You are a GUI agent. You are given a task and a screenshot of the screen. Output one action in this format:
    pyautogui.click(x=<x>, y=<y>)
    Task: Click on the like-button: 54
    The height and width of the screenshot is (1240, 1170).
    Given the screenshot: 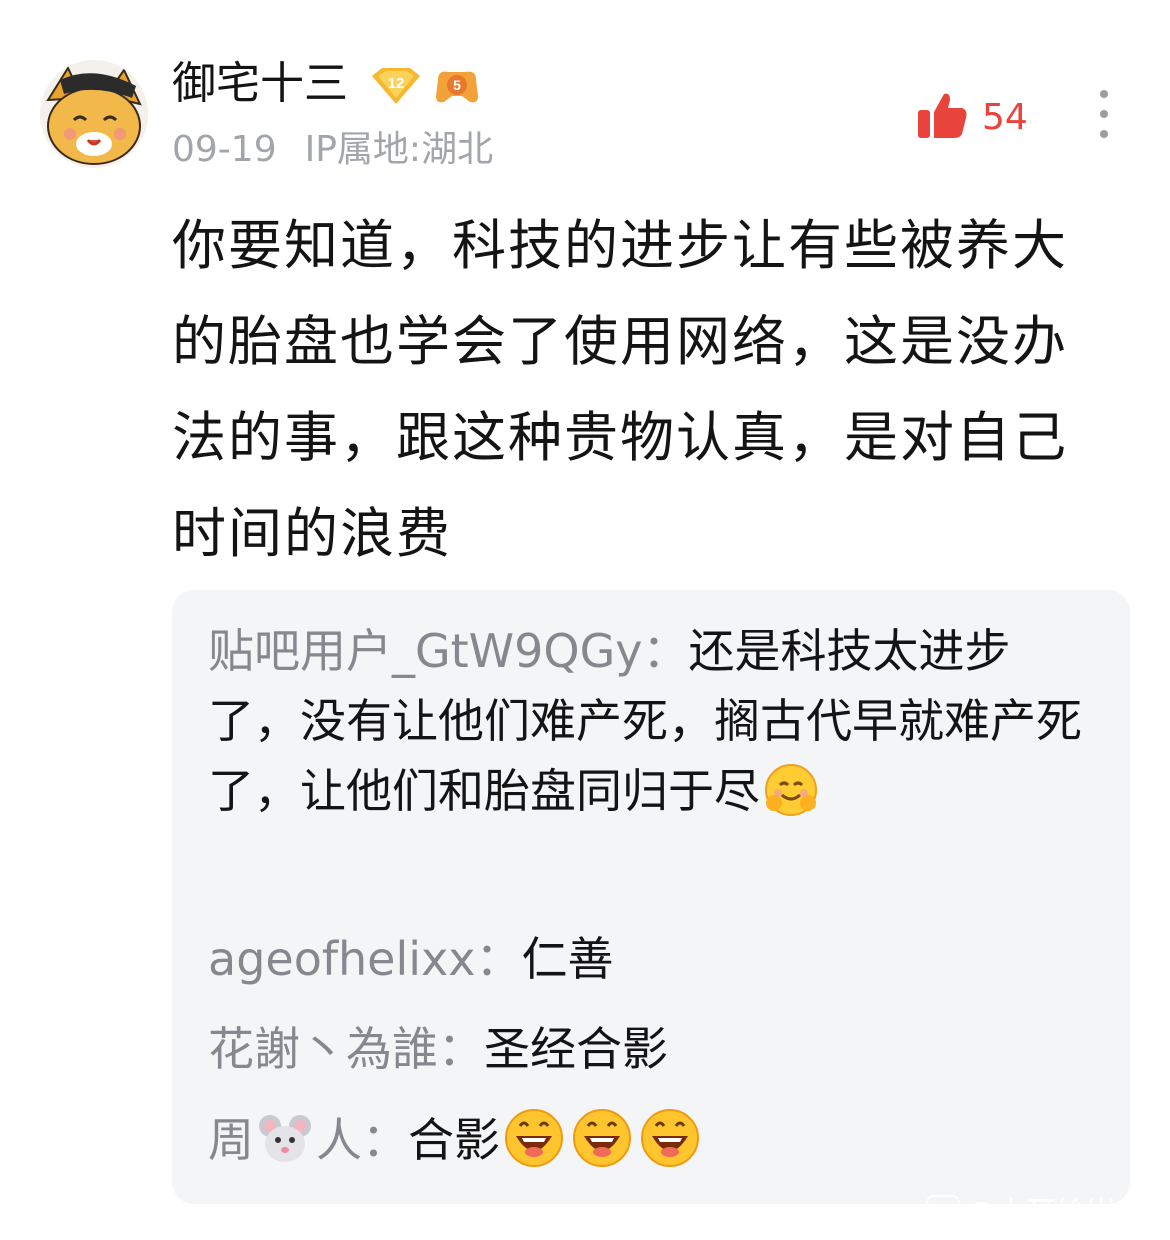 What is the action you would take?
    pyautogui.click(x=972, y=118)
    